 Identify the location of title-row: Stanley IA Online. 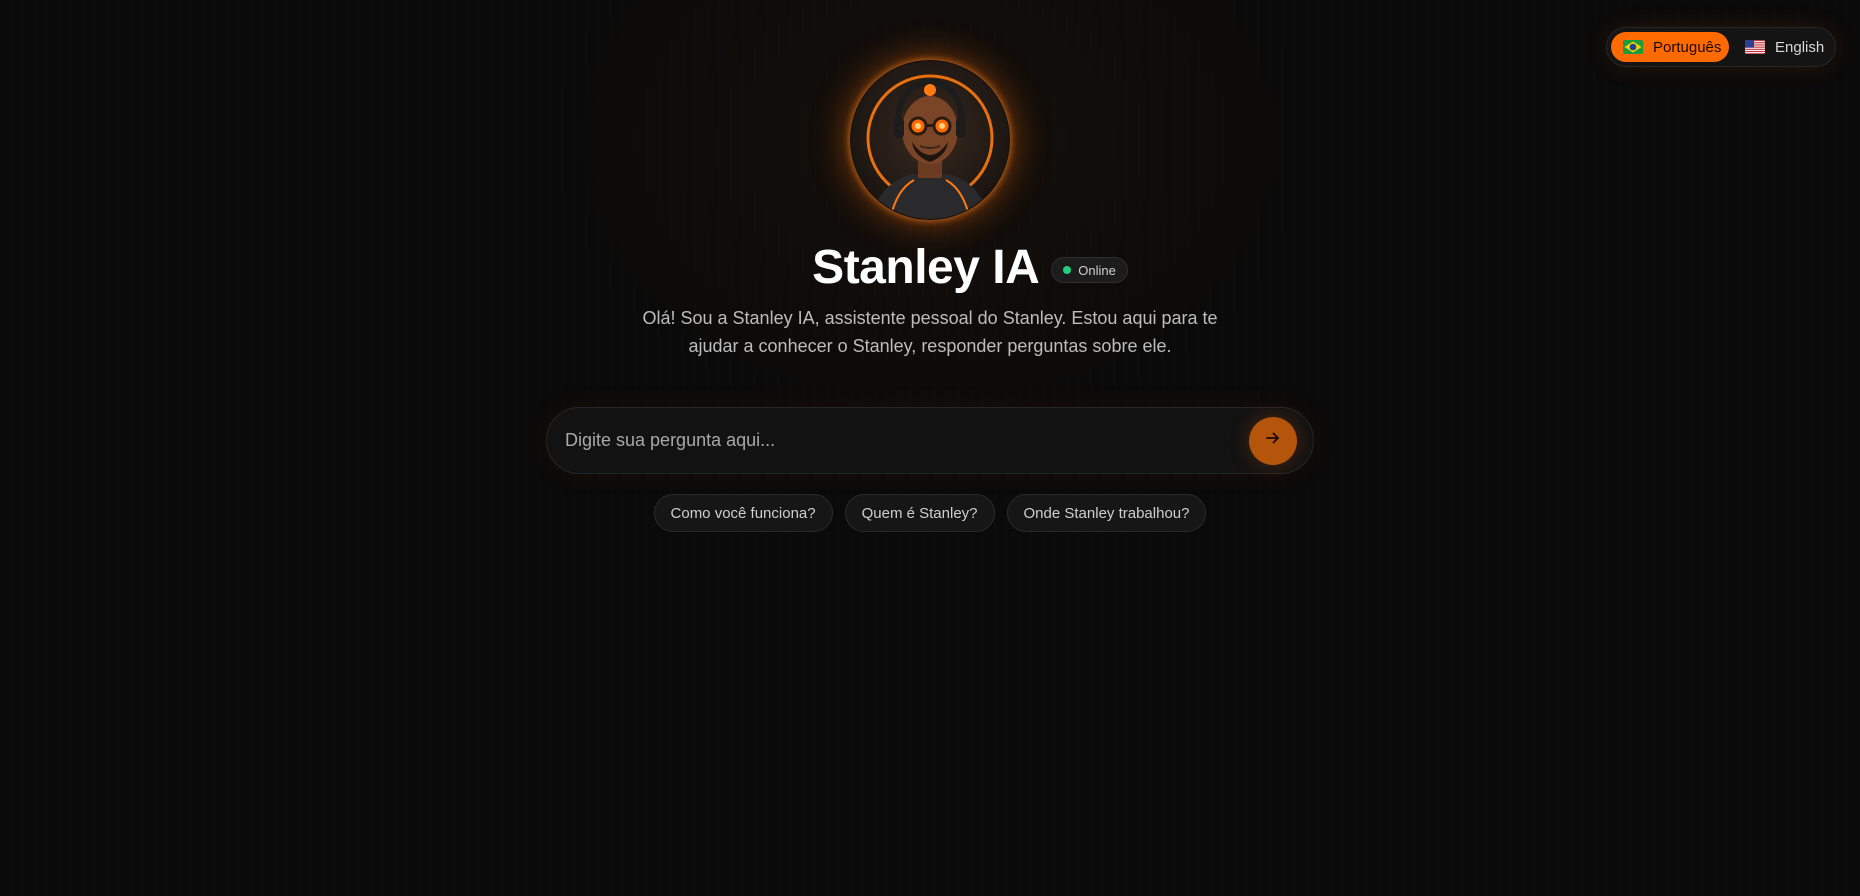
(930, 268).